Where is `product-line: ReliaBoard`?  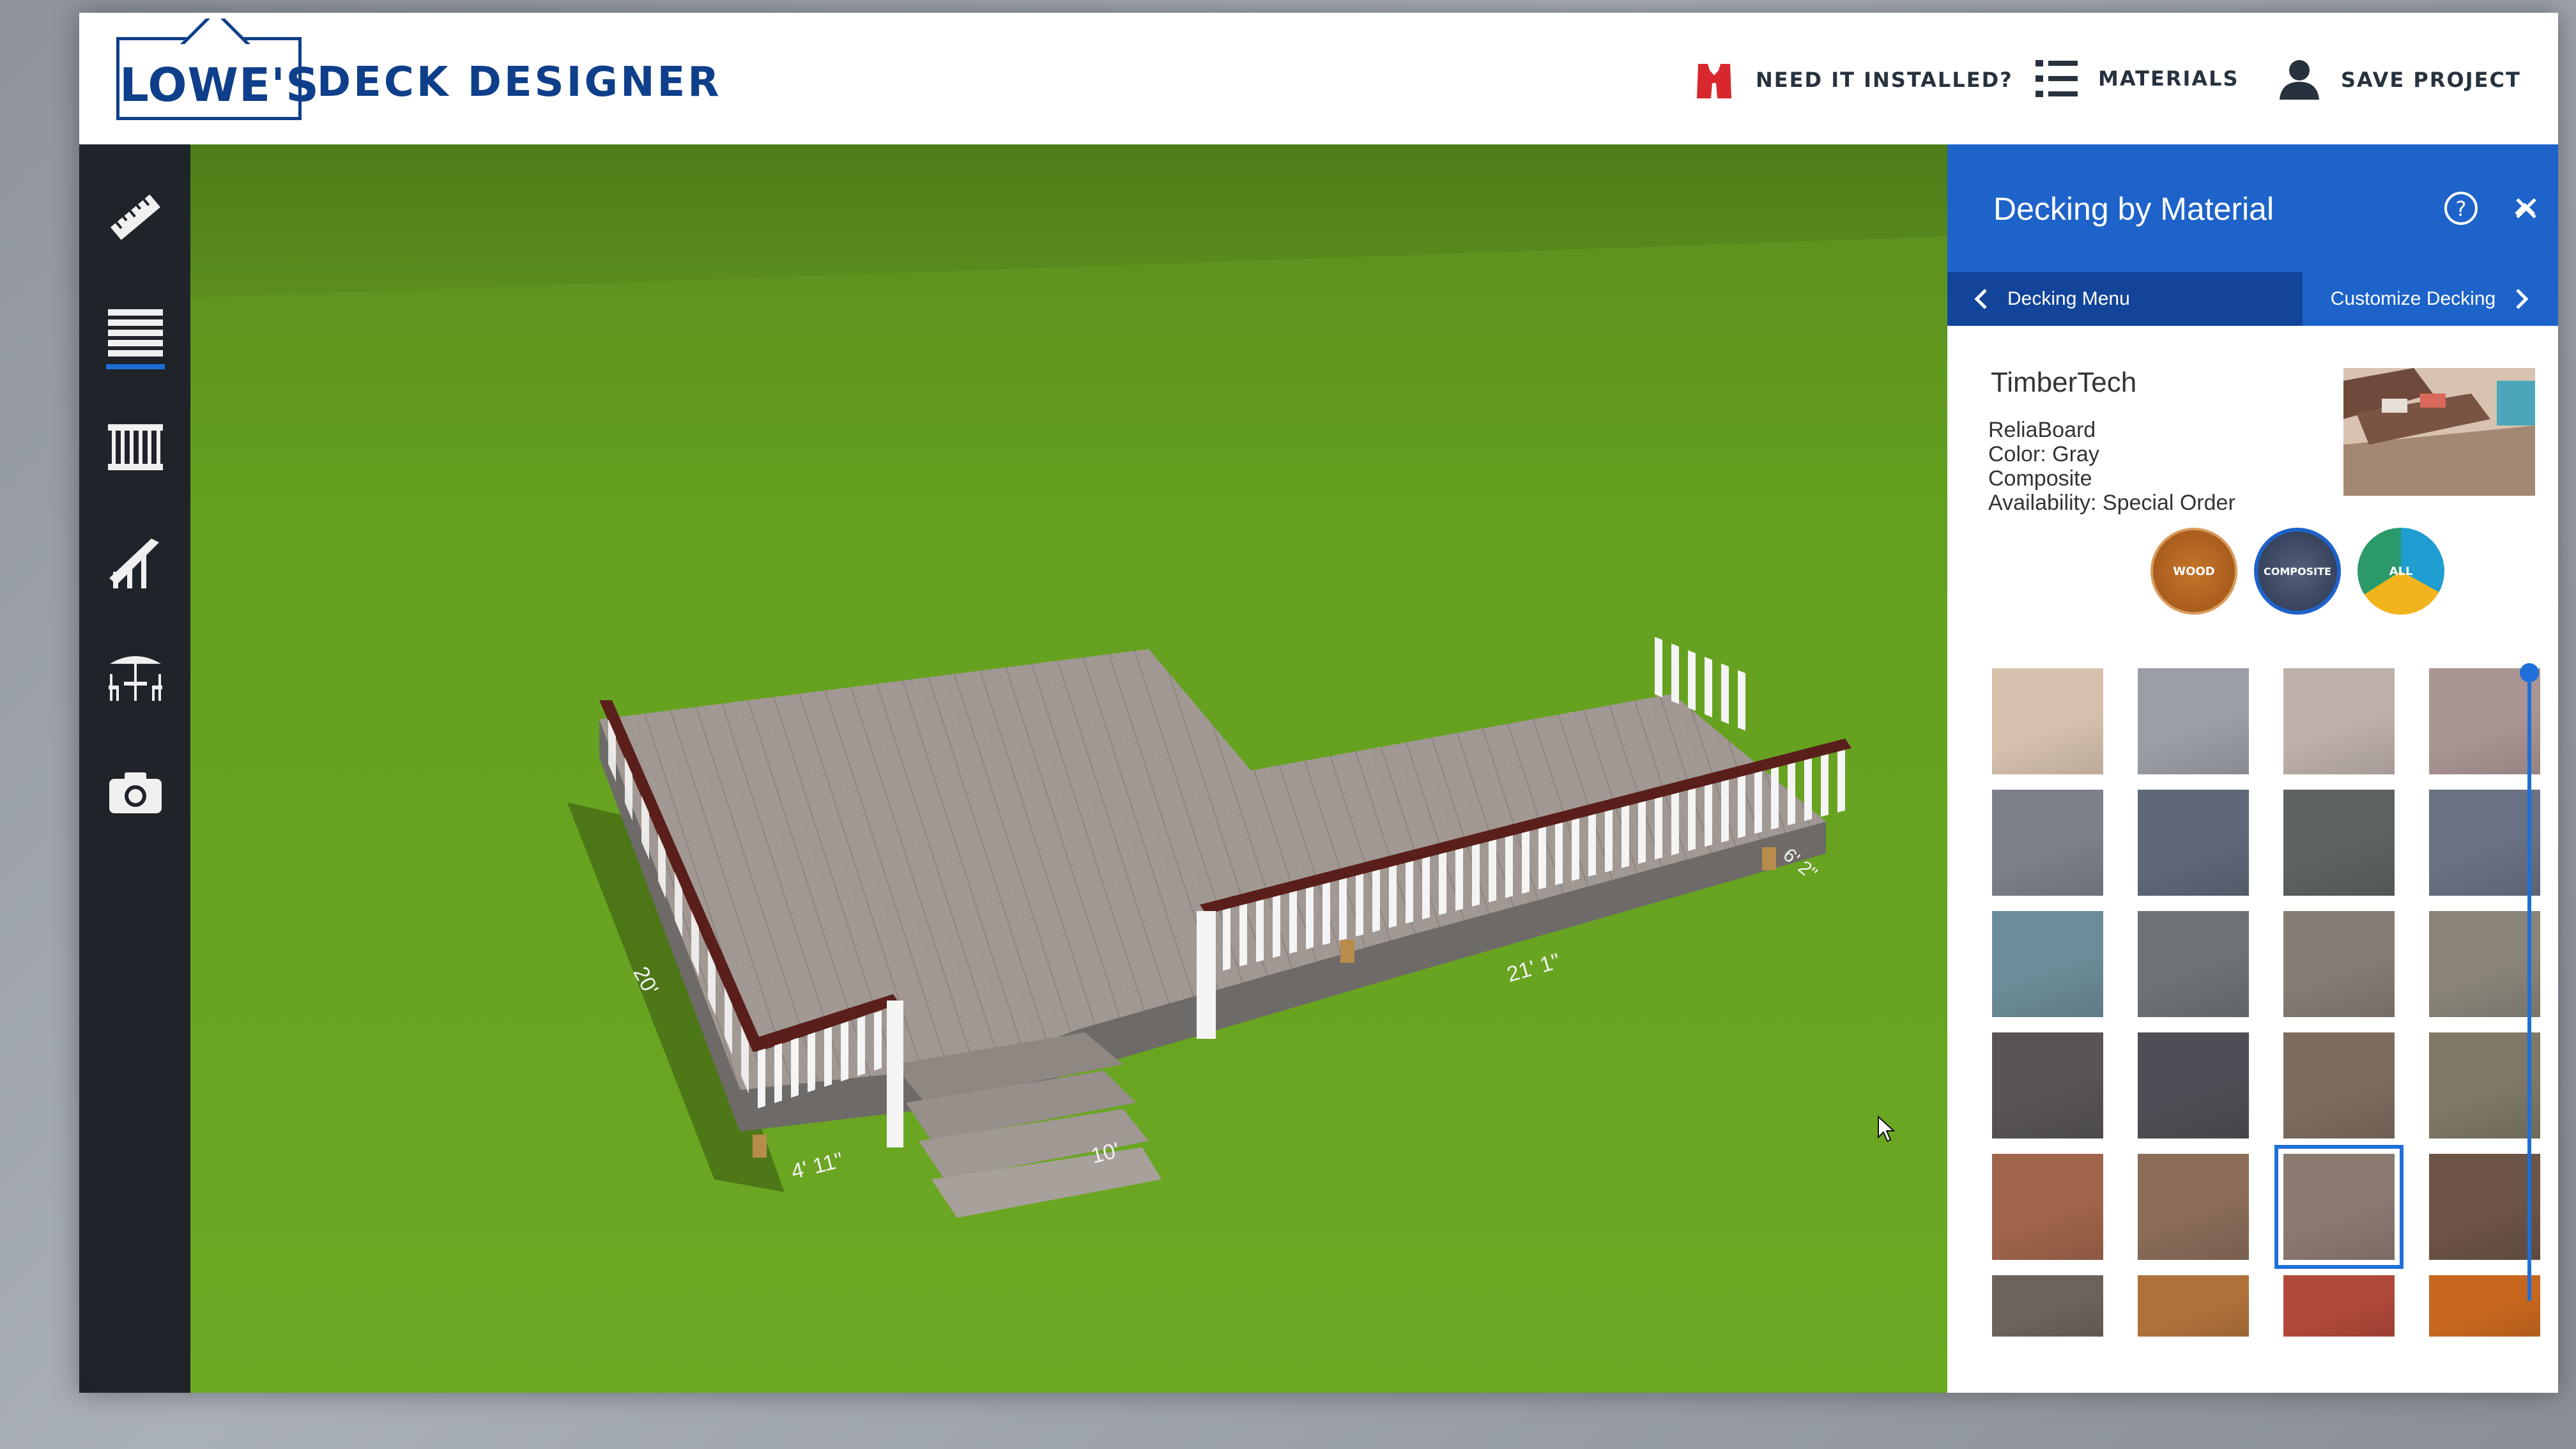 product-line: ReliaBoard is located at coordinates (2042, 430).